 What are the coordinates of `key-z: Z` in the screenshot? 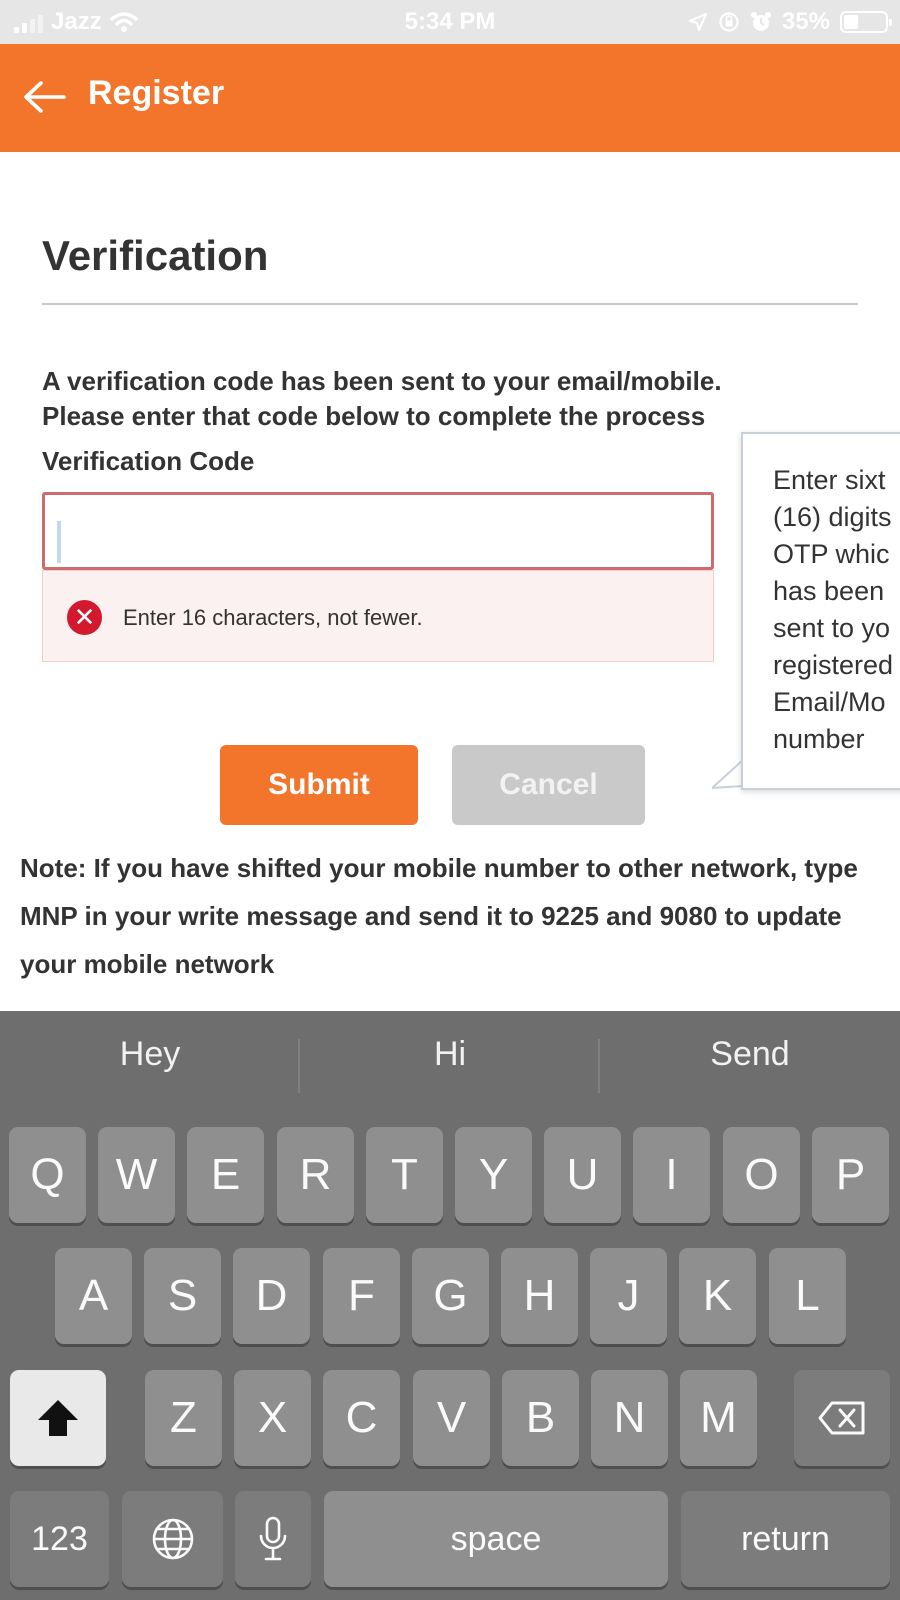 It's located at (183, 1418).